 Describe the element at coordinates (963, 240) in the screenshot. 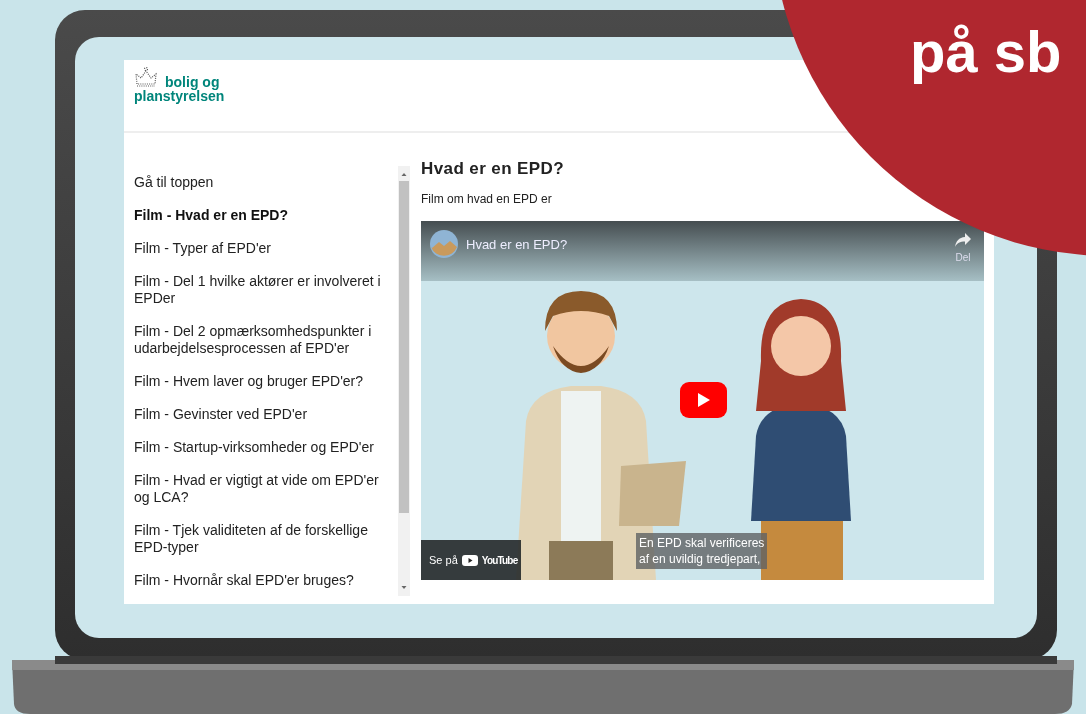

I see `share-icon` at that location.